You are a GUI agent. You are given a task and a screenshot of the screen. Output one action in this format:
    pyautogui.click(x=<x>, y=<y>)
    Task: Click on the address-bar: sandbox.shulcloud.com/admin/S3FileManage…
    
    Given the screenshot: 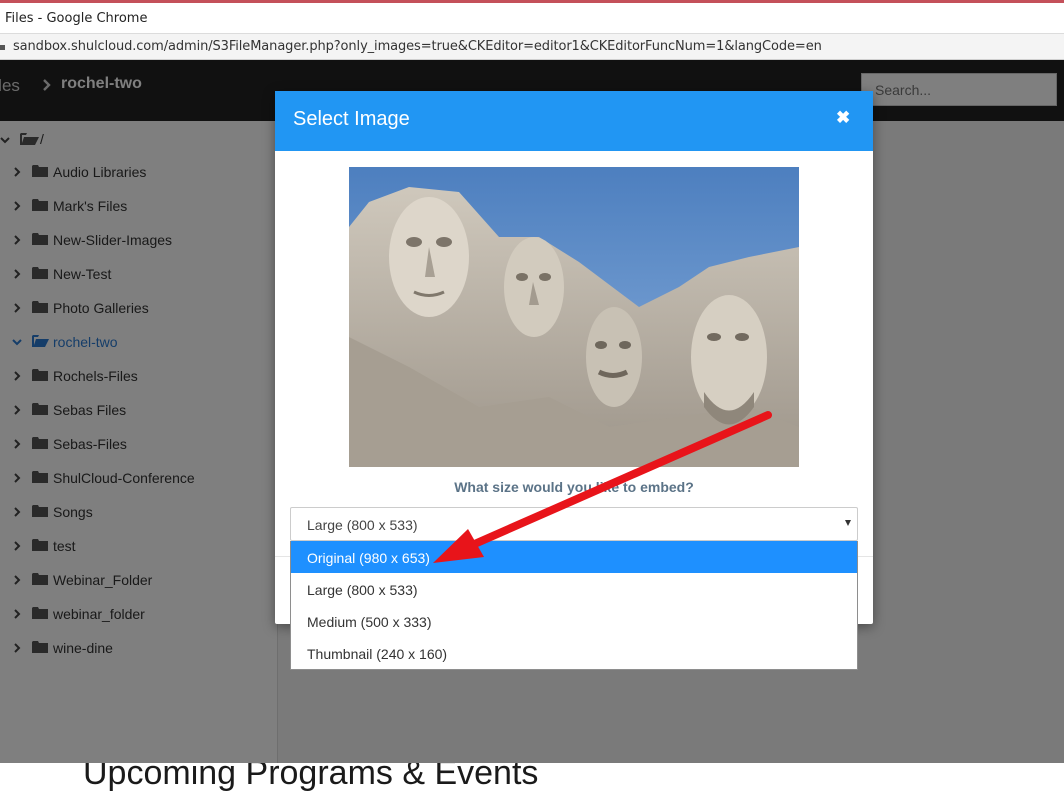 What is the action you would take?
    pyautogui.click(x=532, y=47)
    